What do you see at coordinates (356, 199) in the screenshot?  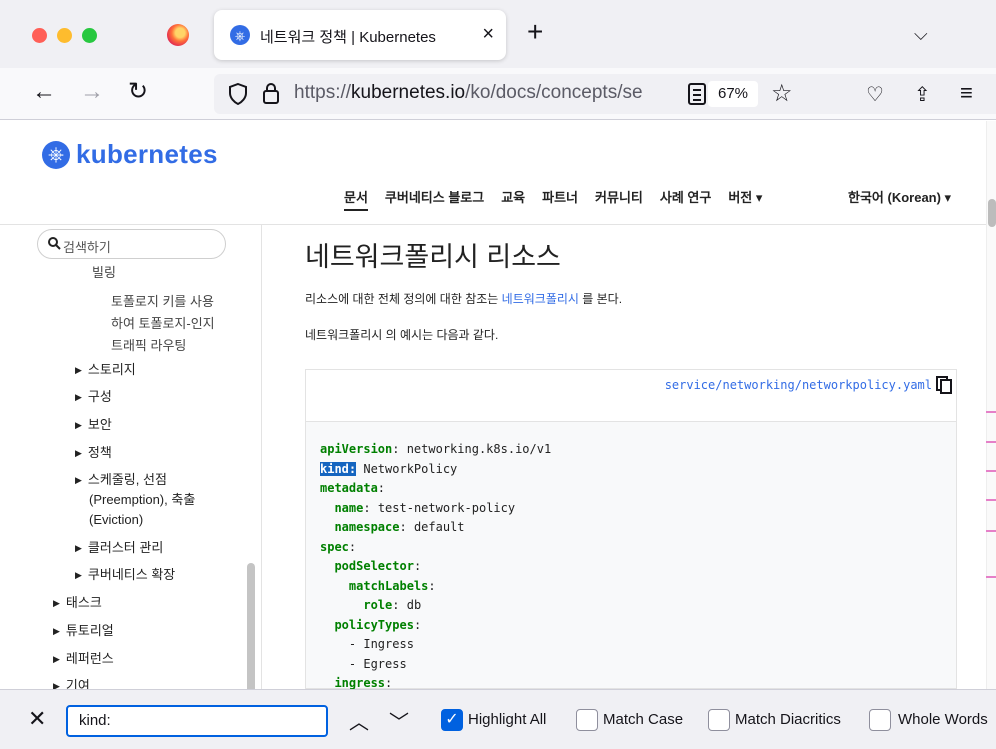 I see `top-nav-item: 문서` at bounding box center [356, 199].